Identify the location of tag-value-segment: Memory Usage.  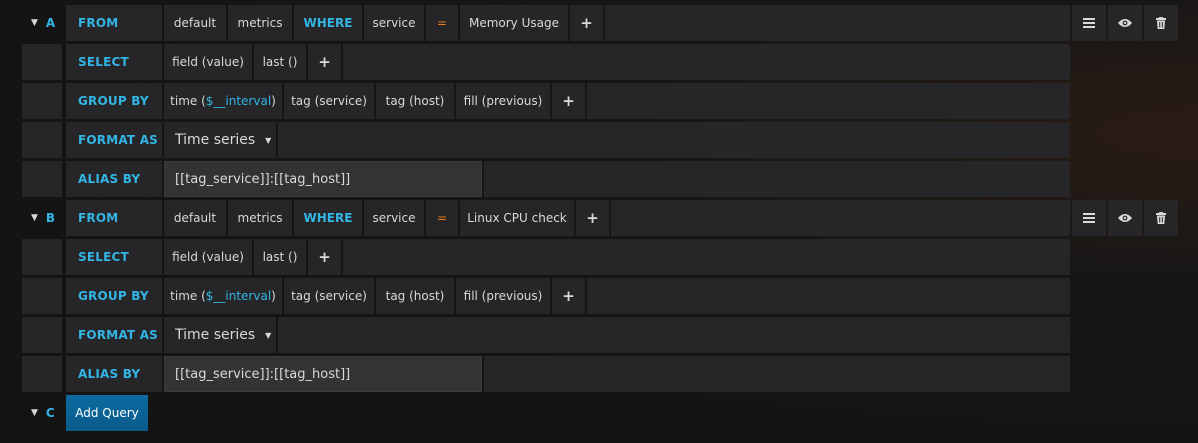
(514, 23).